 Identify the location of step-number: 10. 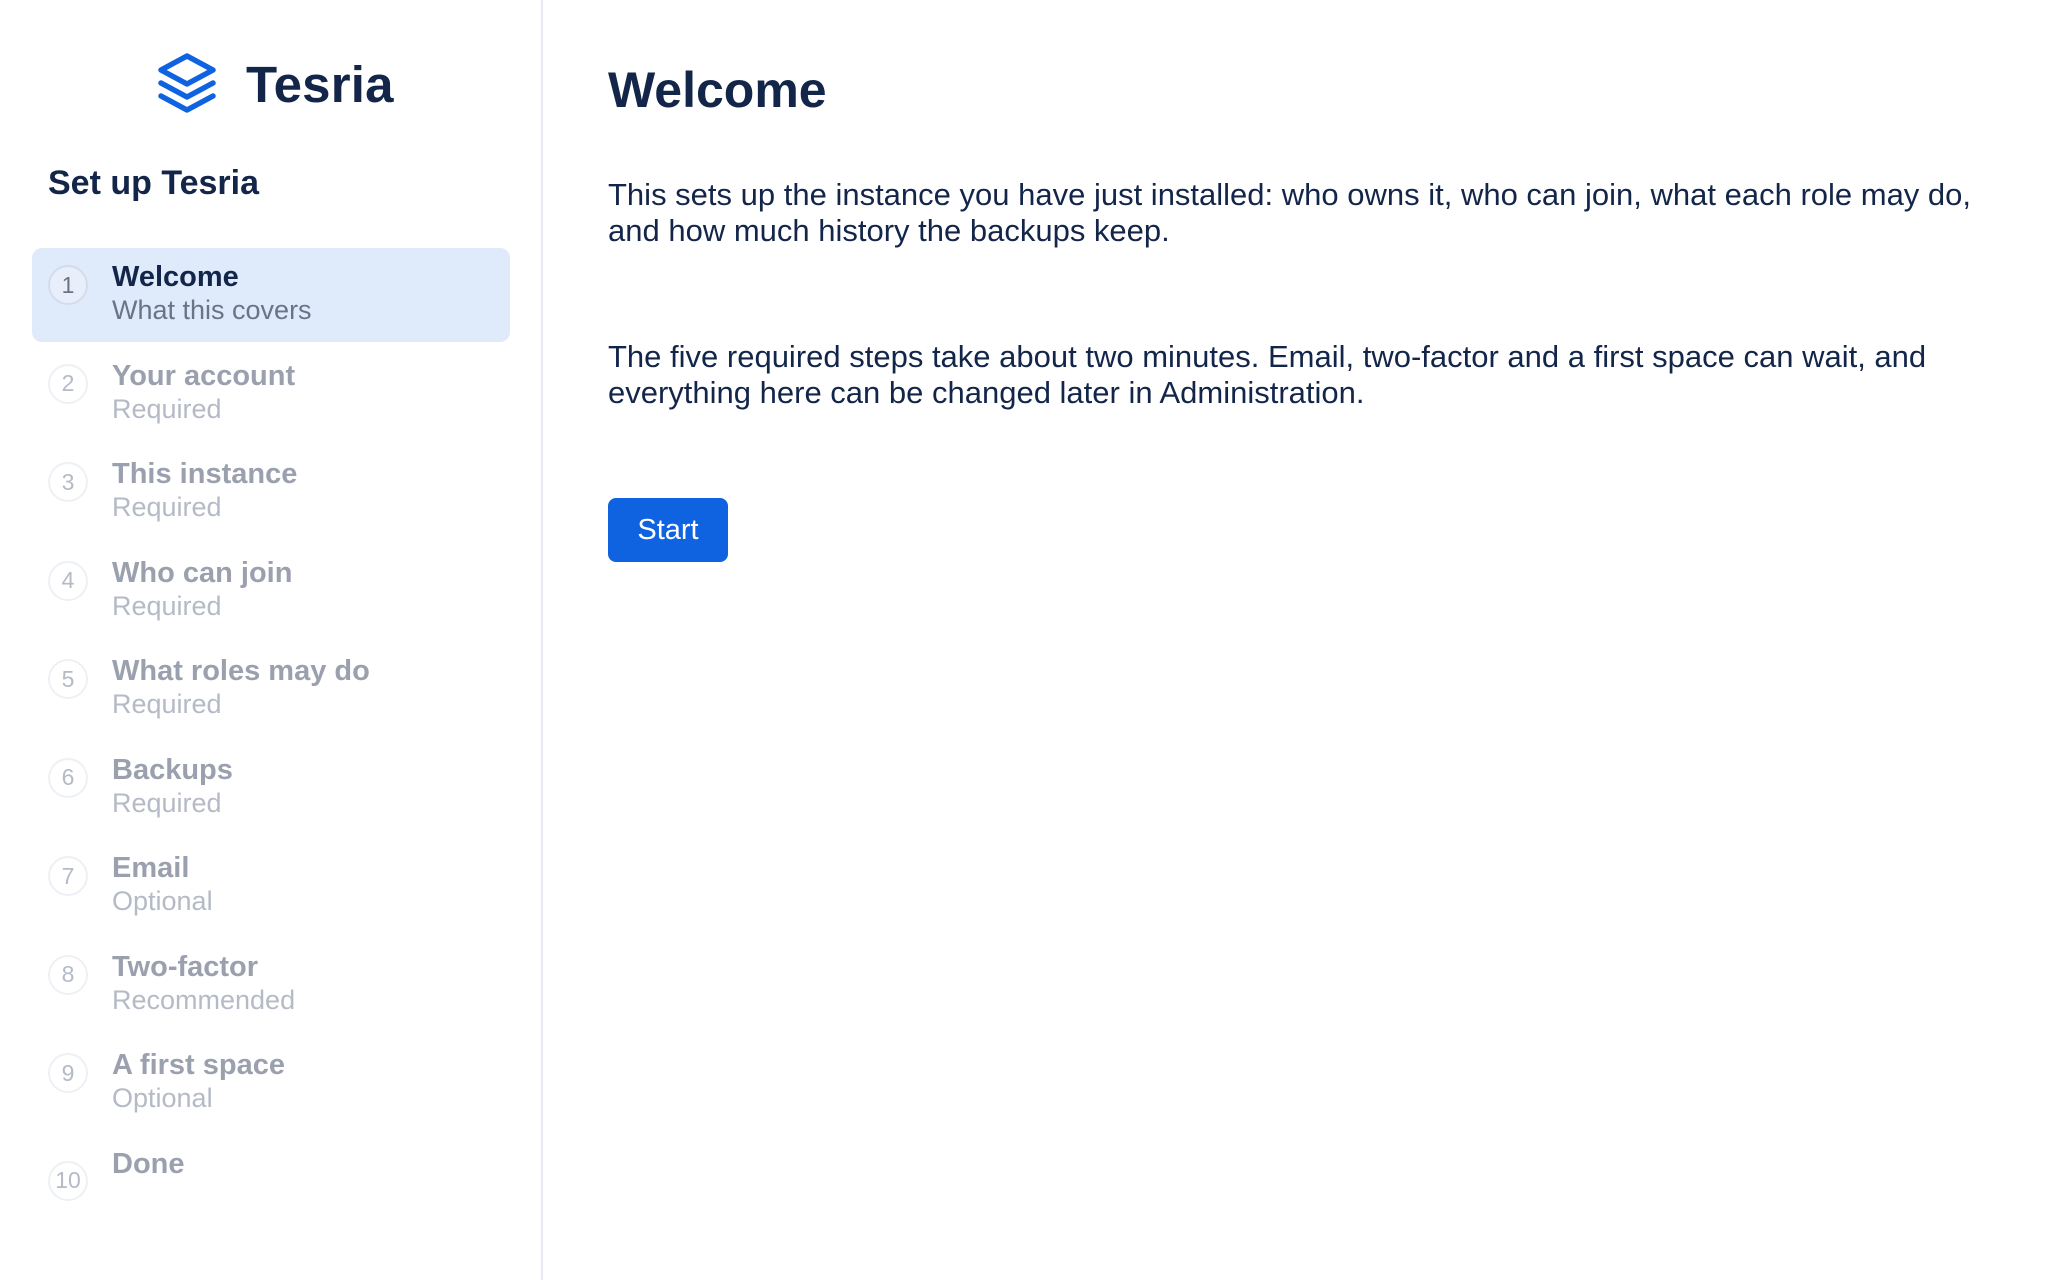
(68, 1180).